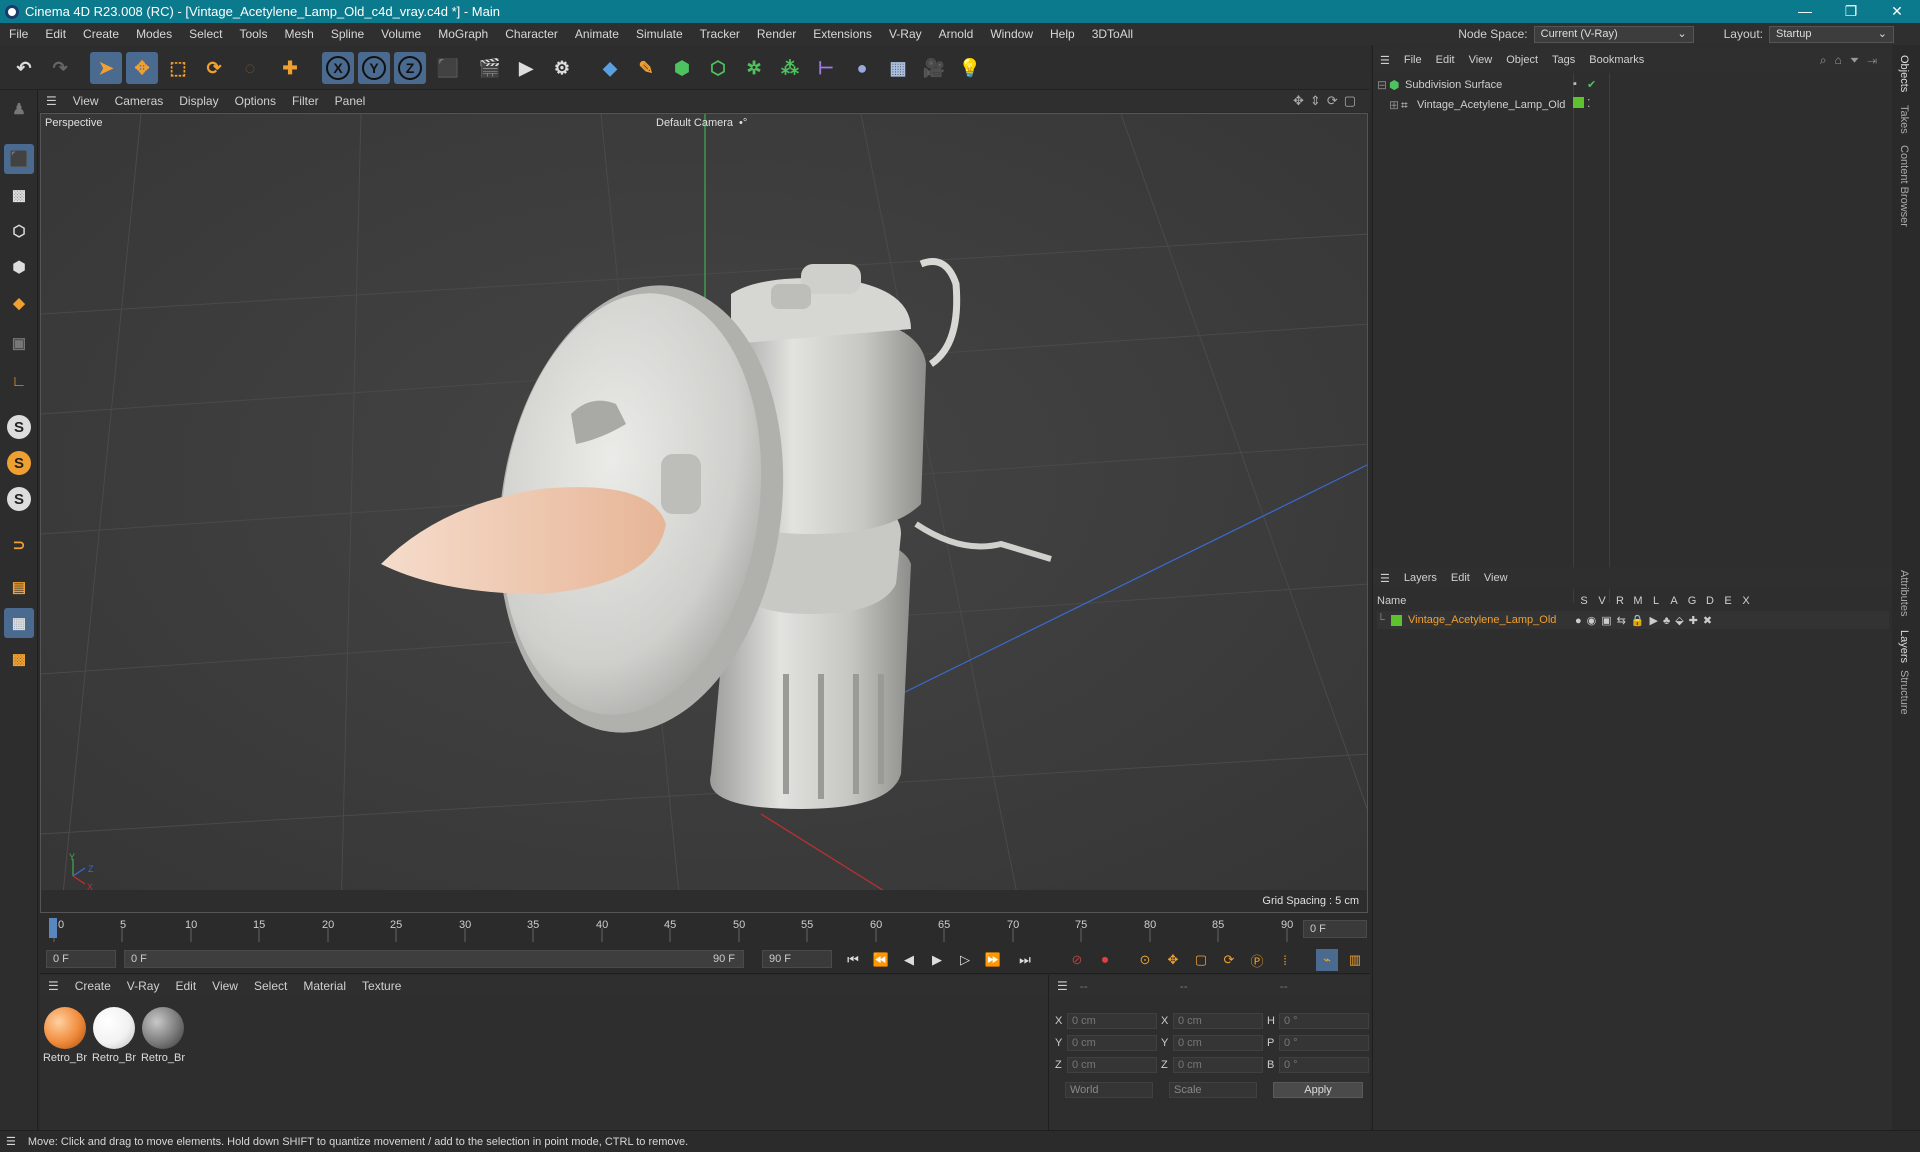  What do you see at coordinates (1218, 1043) in the screenshot?
I see `size-y-field: 0 cm` at bounding box center [1218, 1043].